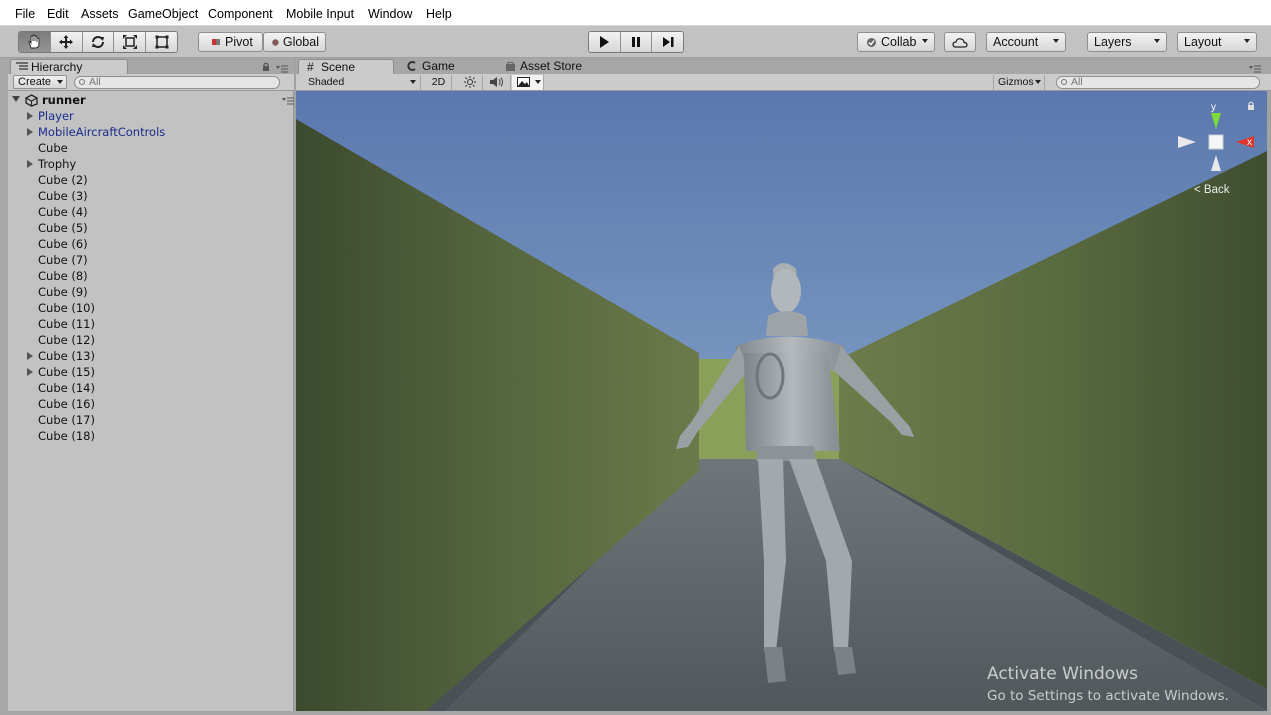 This screenshot has width=1271, height=715. What do you see at coordinates (151, 308) in the screenshot?
I see `hierarchy-item: Cube (10)` at bounding box center [151, 308].